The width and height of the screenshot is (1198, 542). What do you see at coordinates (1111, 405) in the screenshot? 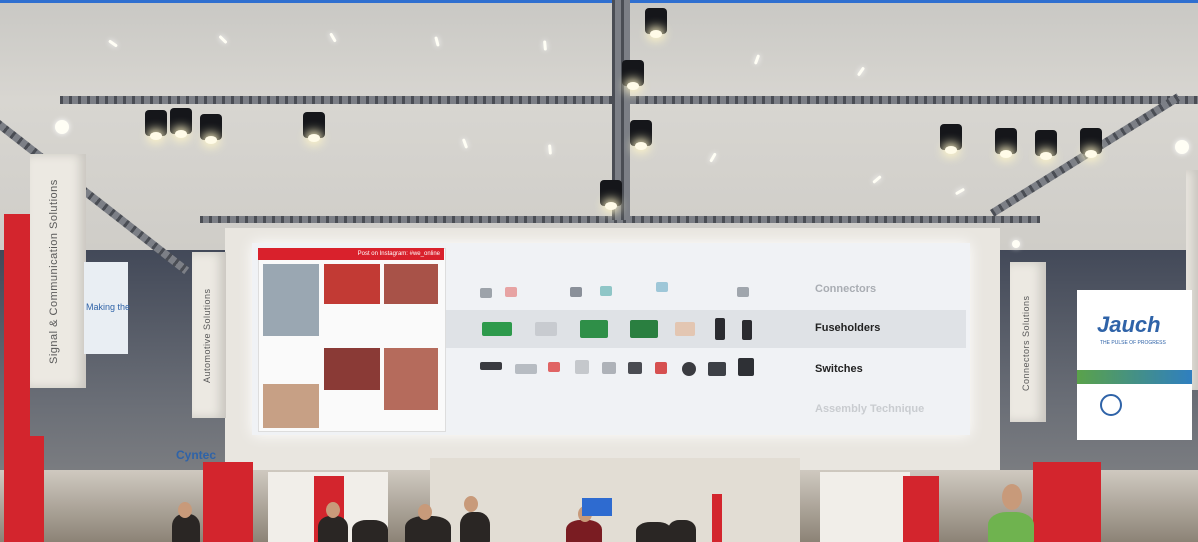
I see `battery-icon` at bounding box center [1111, 405].